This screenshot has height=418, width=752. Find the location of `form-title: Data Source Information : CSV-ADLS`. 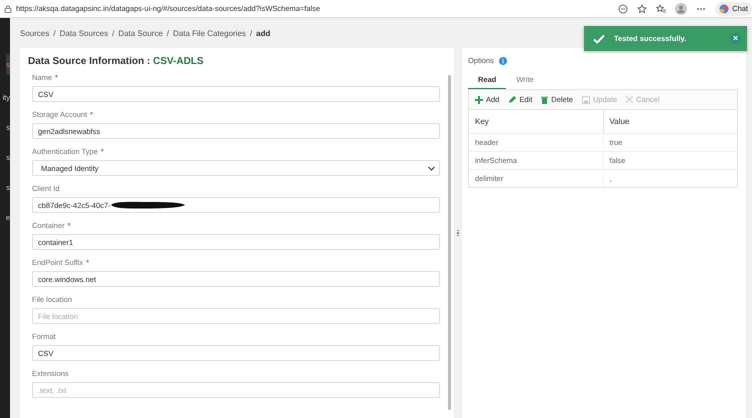

form-title: Data Source Information : CSV-ADLS is located at coordinates (116, 61).